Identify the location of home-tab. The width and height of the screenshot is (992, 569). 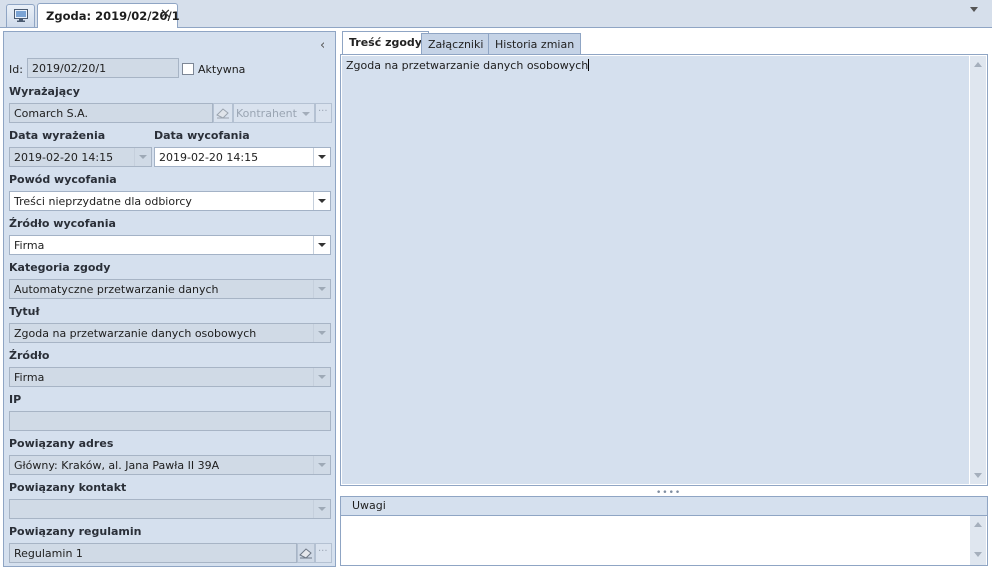
(20, 15).